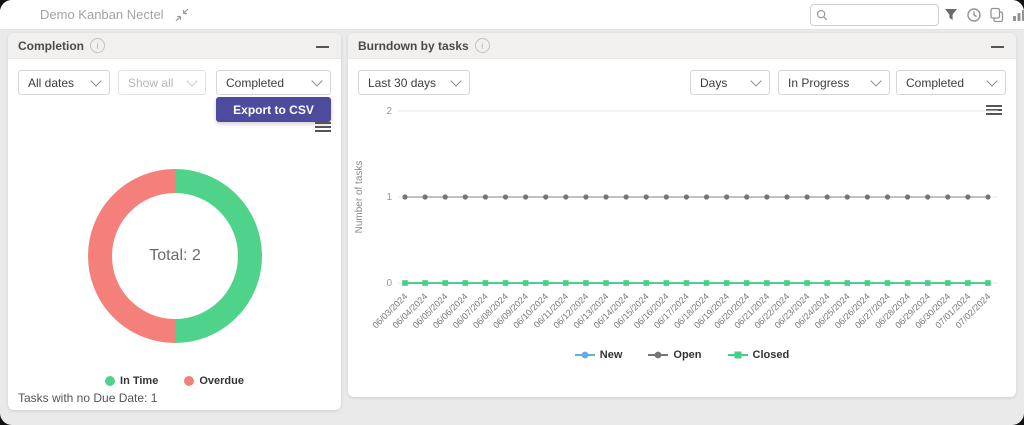  I want to click on inprogress-filter-select: In Progress, so click(834, 82).